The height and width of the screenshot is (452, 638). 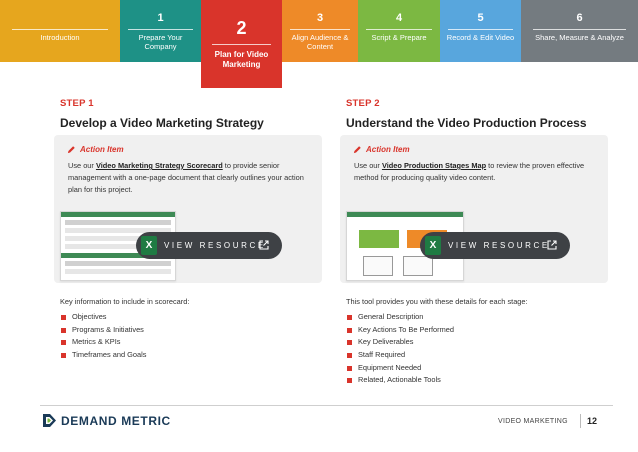 What do you see at coordinates (466, 123) in the screenshot?
I see `step-title: Understand the Video Production Process` at bounding box center [466, 123].